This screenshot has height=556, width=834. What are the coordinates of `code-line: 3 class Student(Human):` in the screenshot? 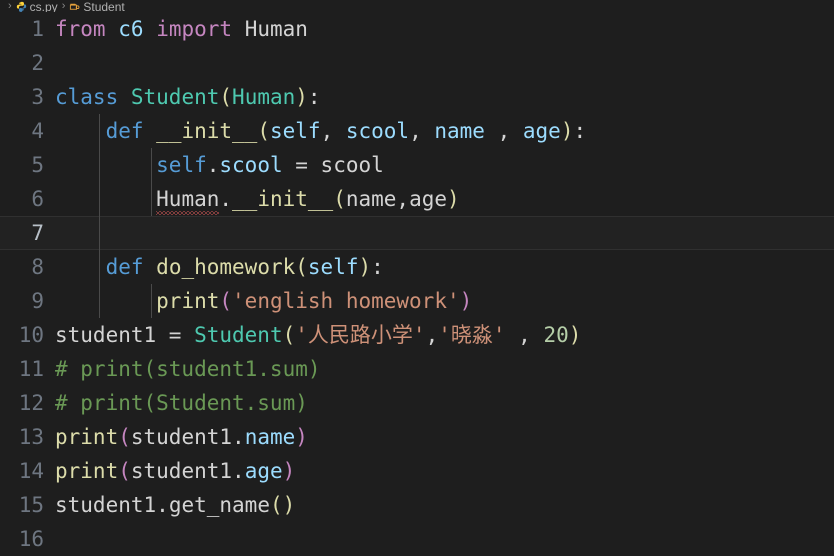 It's located at (417, 97).